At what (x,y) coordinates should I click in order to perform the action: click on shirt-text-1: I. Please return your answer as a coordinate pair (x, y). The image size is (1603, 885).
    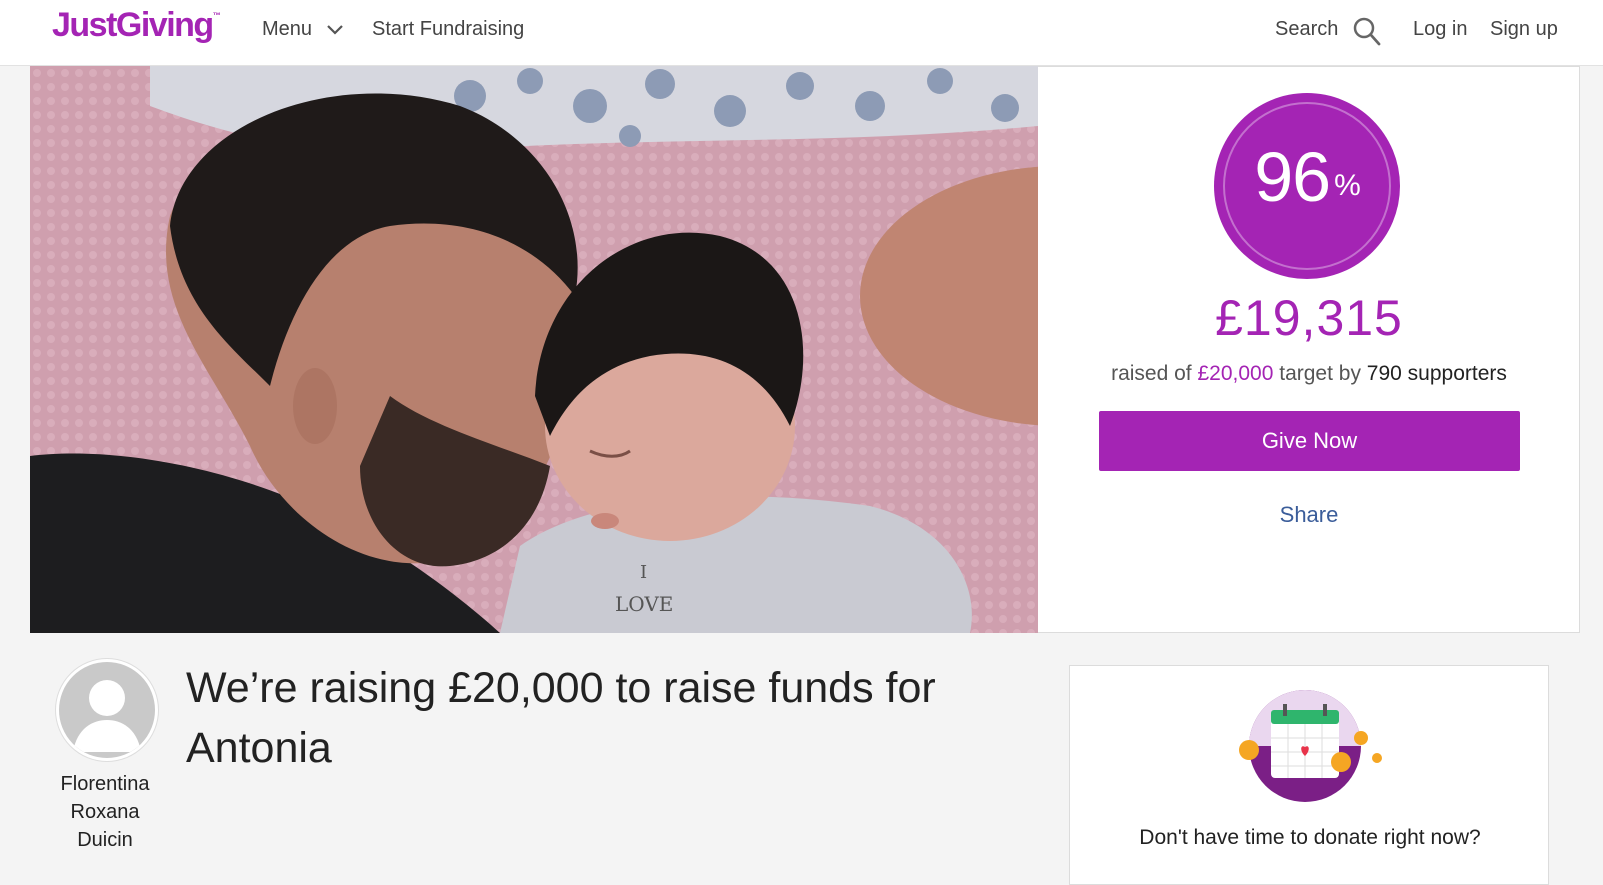
    Looking at the image, I should click on (643, 572).